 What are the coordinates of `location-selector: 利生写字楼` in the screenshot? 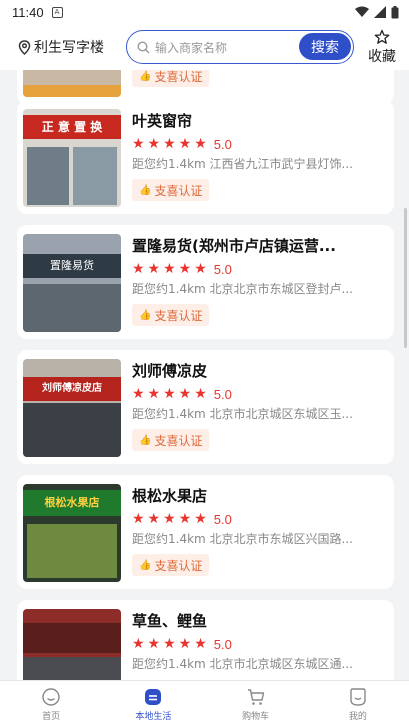 It's located at (70, 47).